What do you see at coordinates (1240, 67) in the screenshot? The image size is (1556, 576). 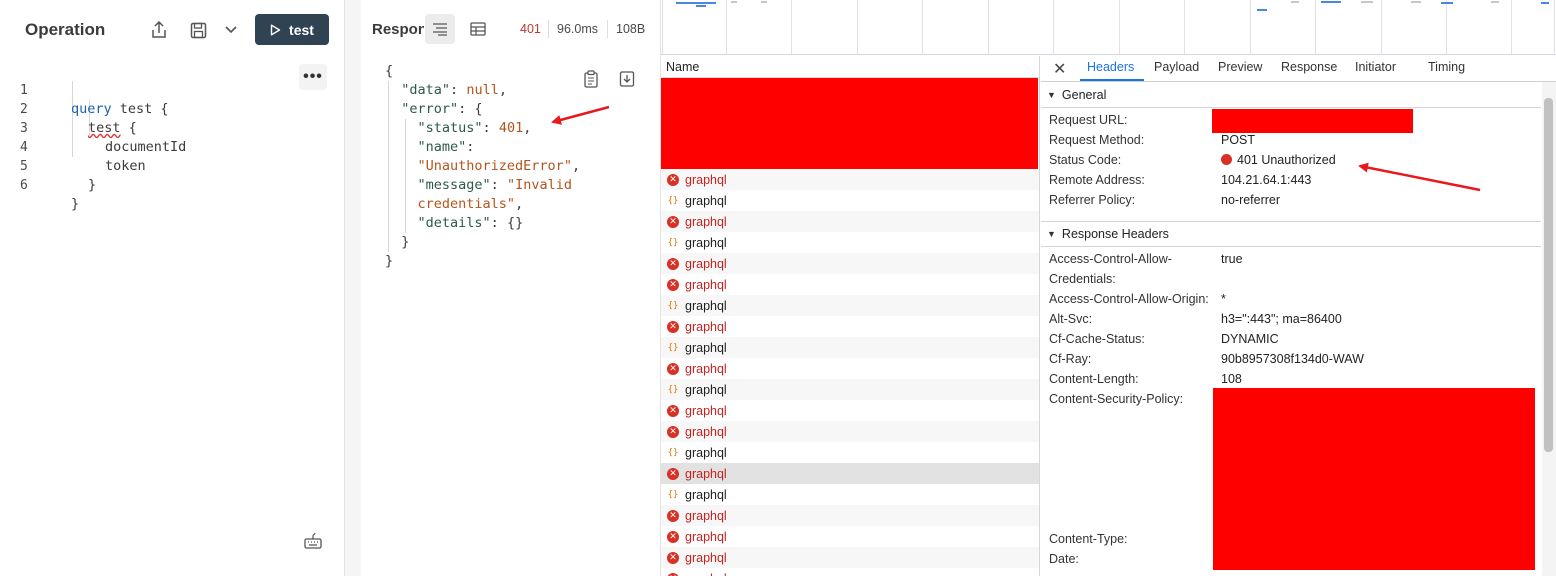 I see `tab-preview: Preview` at bounding box center [1240, 67].